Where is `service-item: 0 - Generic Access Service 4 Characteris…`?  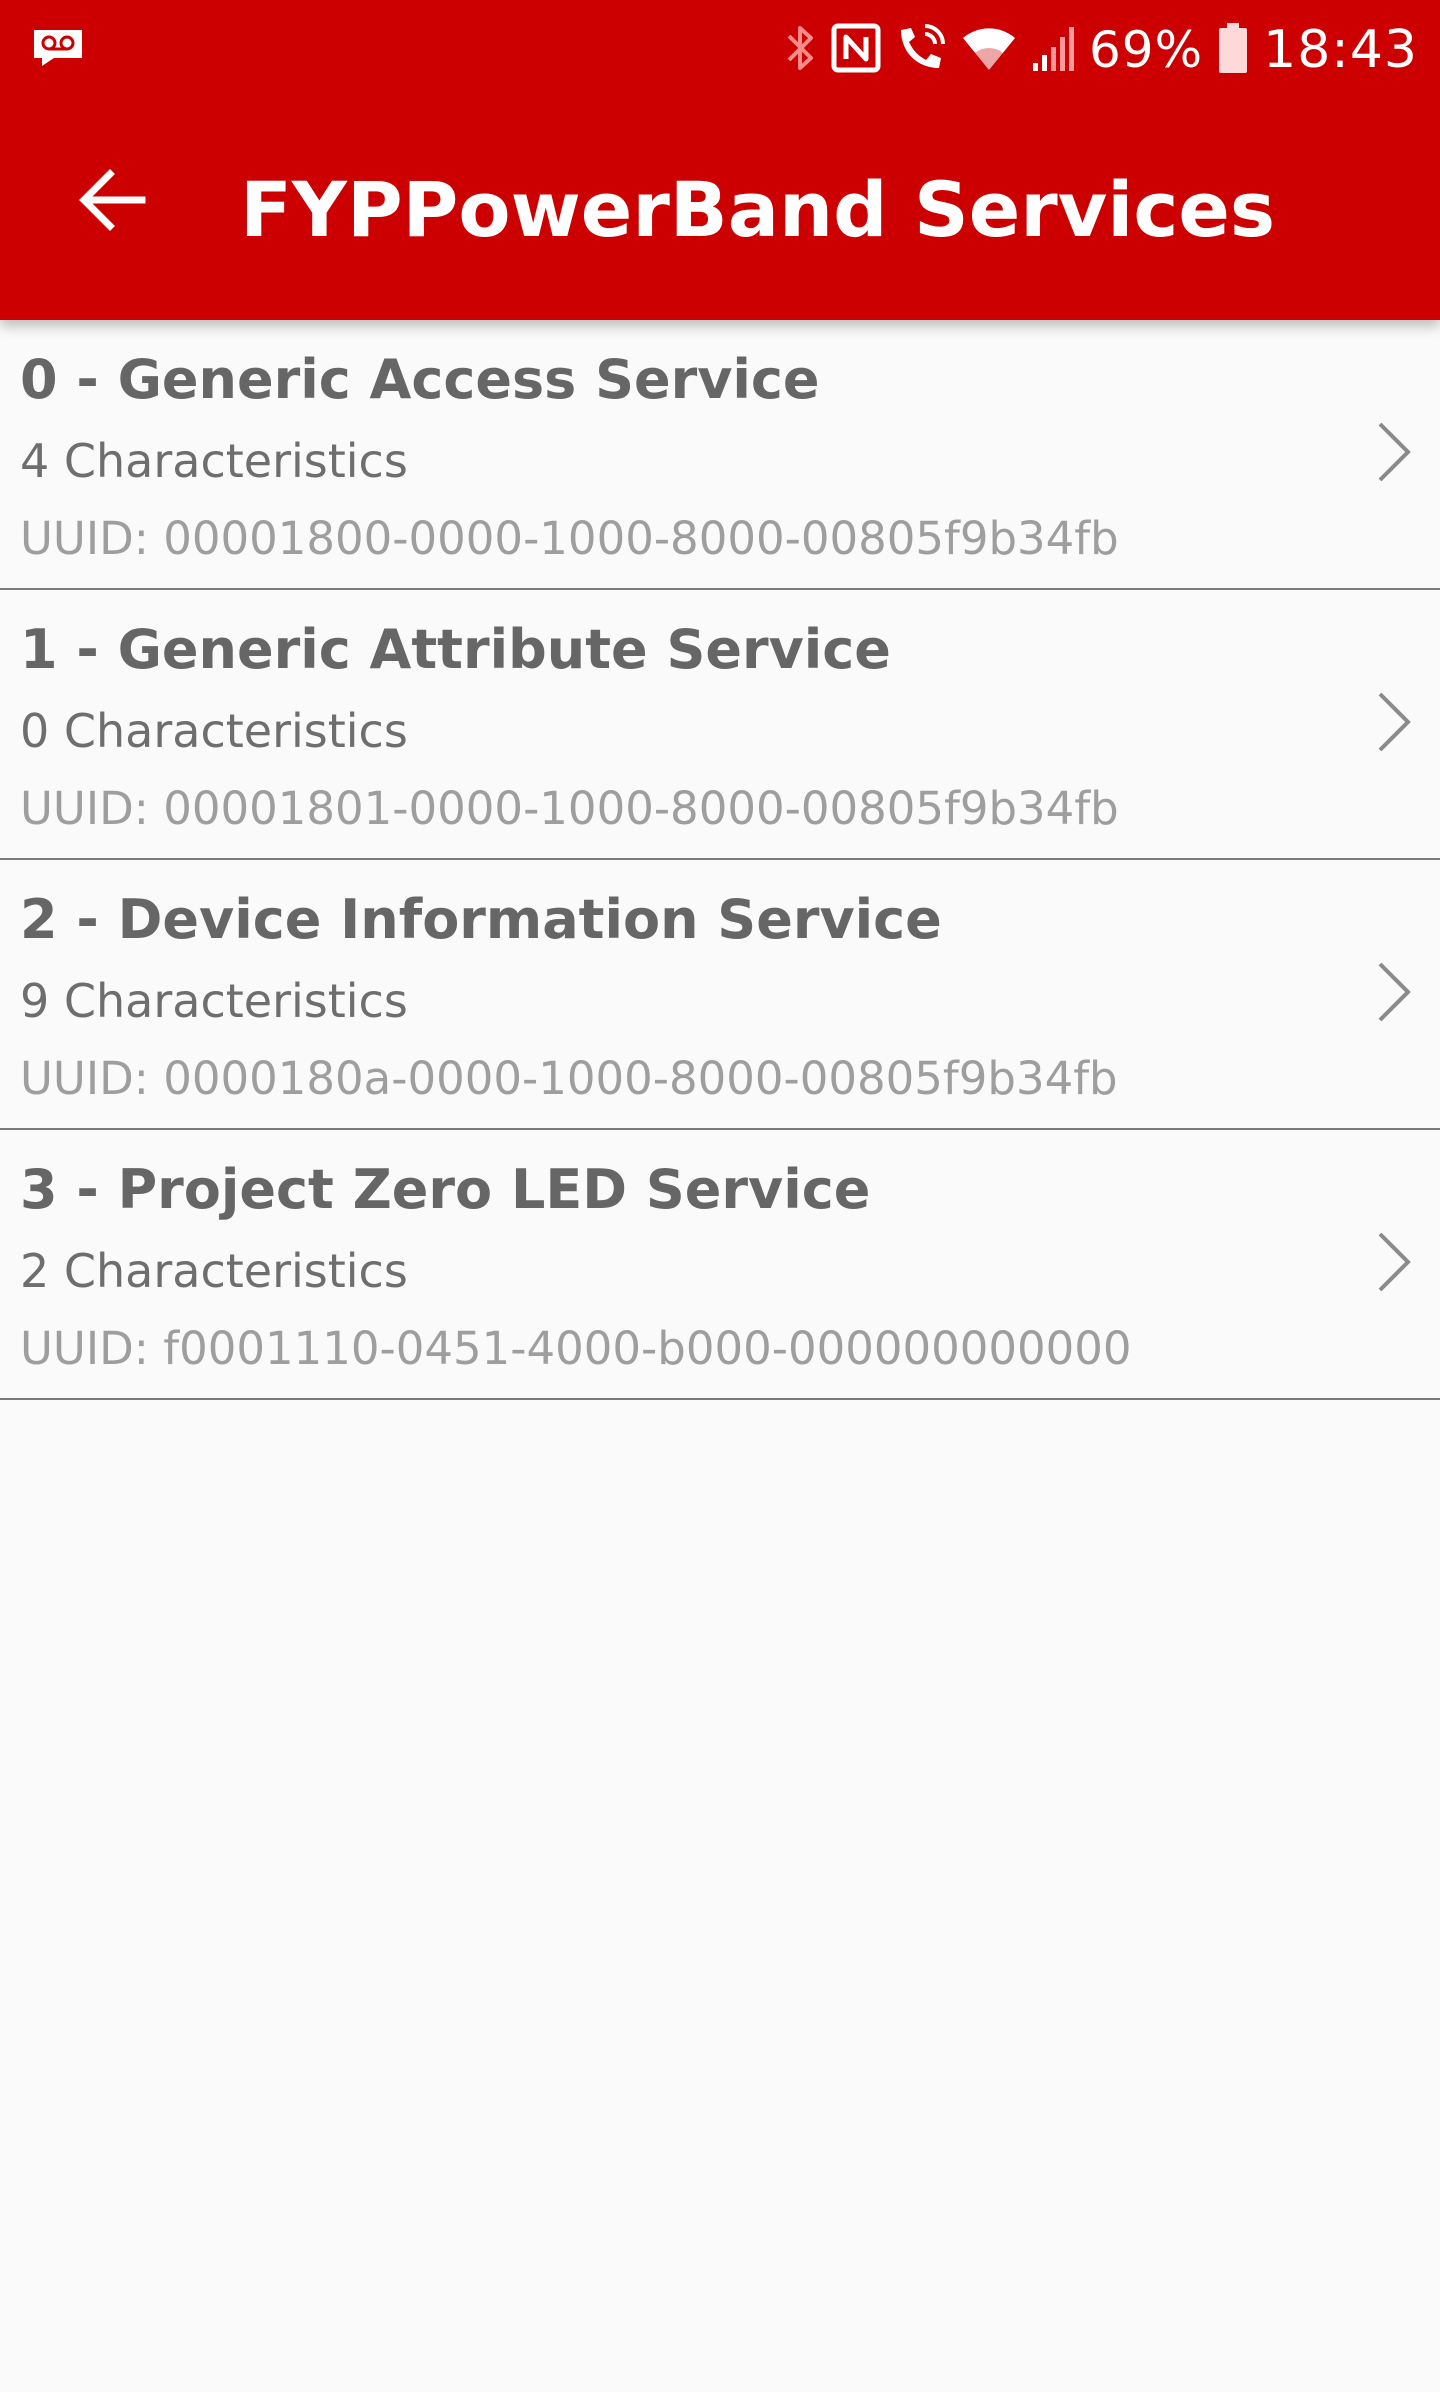
service-item: 0 - Generic Access Service 4 Characteris… is located at coordinates (720, 455).